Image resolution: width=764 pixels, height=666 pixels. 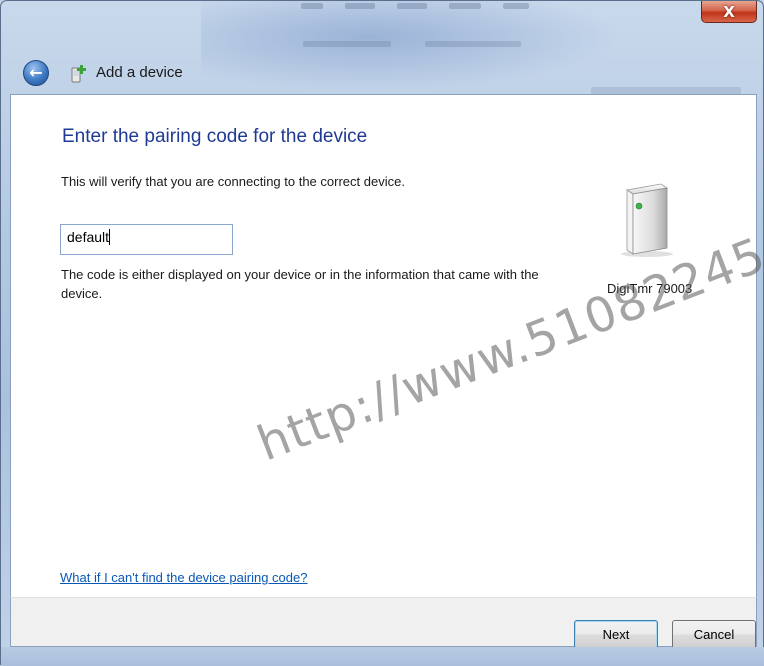 I want to click on navigation-bar: ← Add a device, so click(x=382, y=73).